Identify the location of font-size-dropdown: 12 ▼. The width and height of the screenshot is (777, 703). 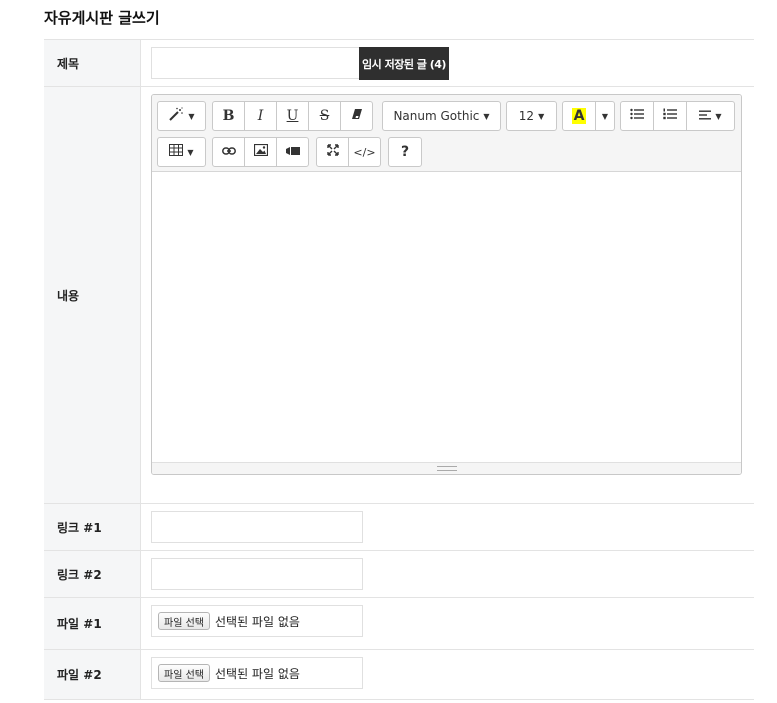
(531, 116).